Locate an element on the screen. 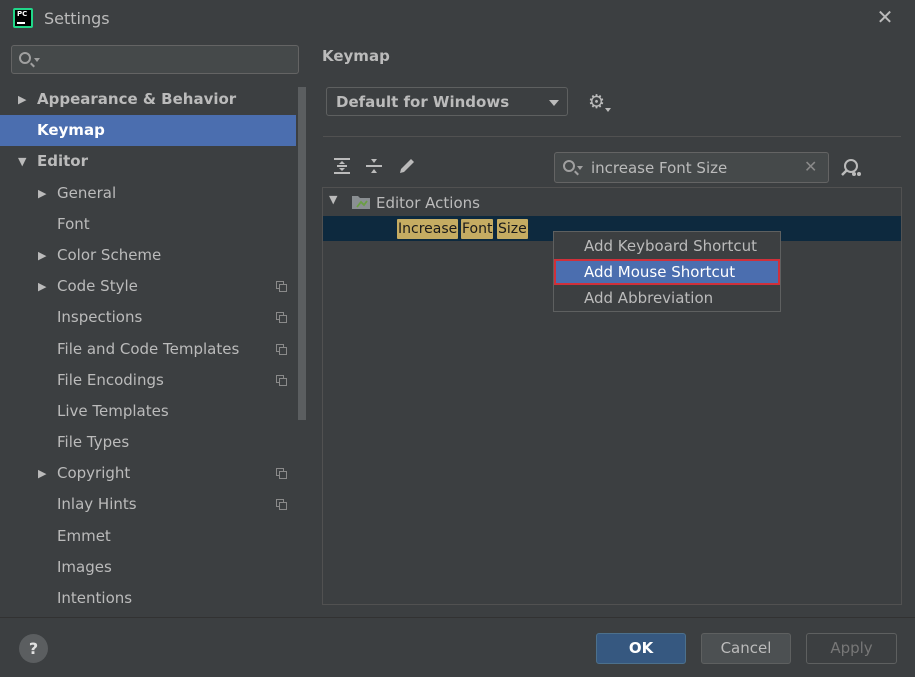 The height and width of the screenshot is (677, 915). sidebar-item-images: Images is located at coordinates (148, 567).